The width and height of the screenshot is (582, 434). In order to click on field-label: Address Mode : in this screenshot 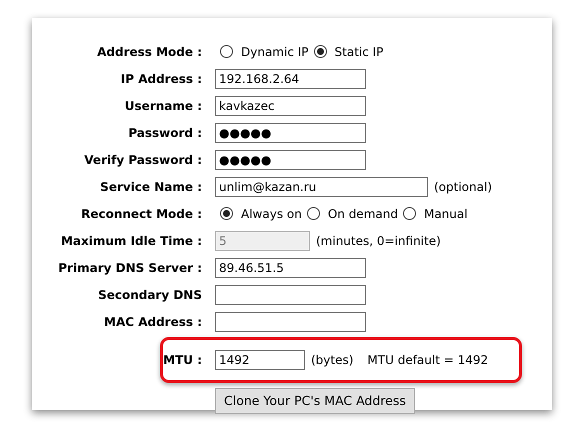, I will do `click(149, 51)`.